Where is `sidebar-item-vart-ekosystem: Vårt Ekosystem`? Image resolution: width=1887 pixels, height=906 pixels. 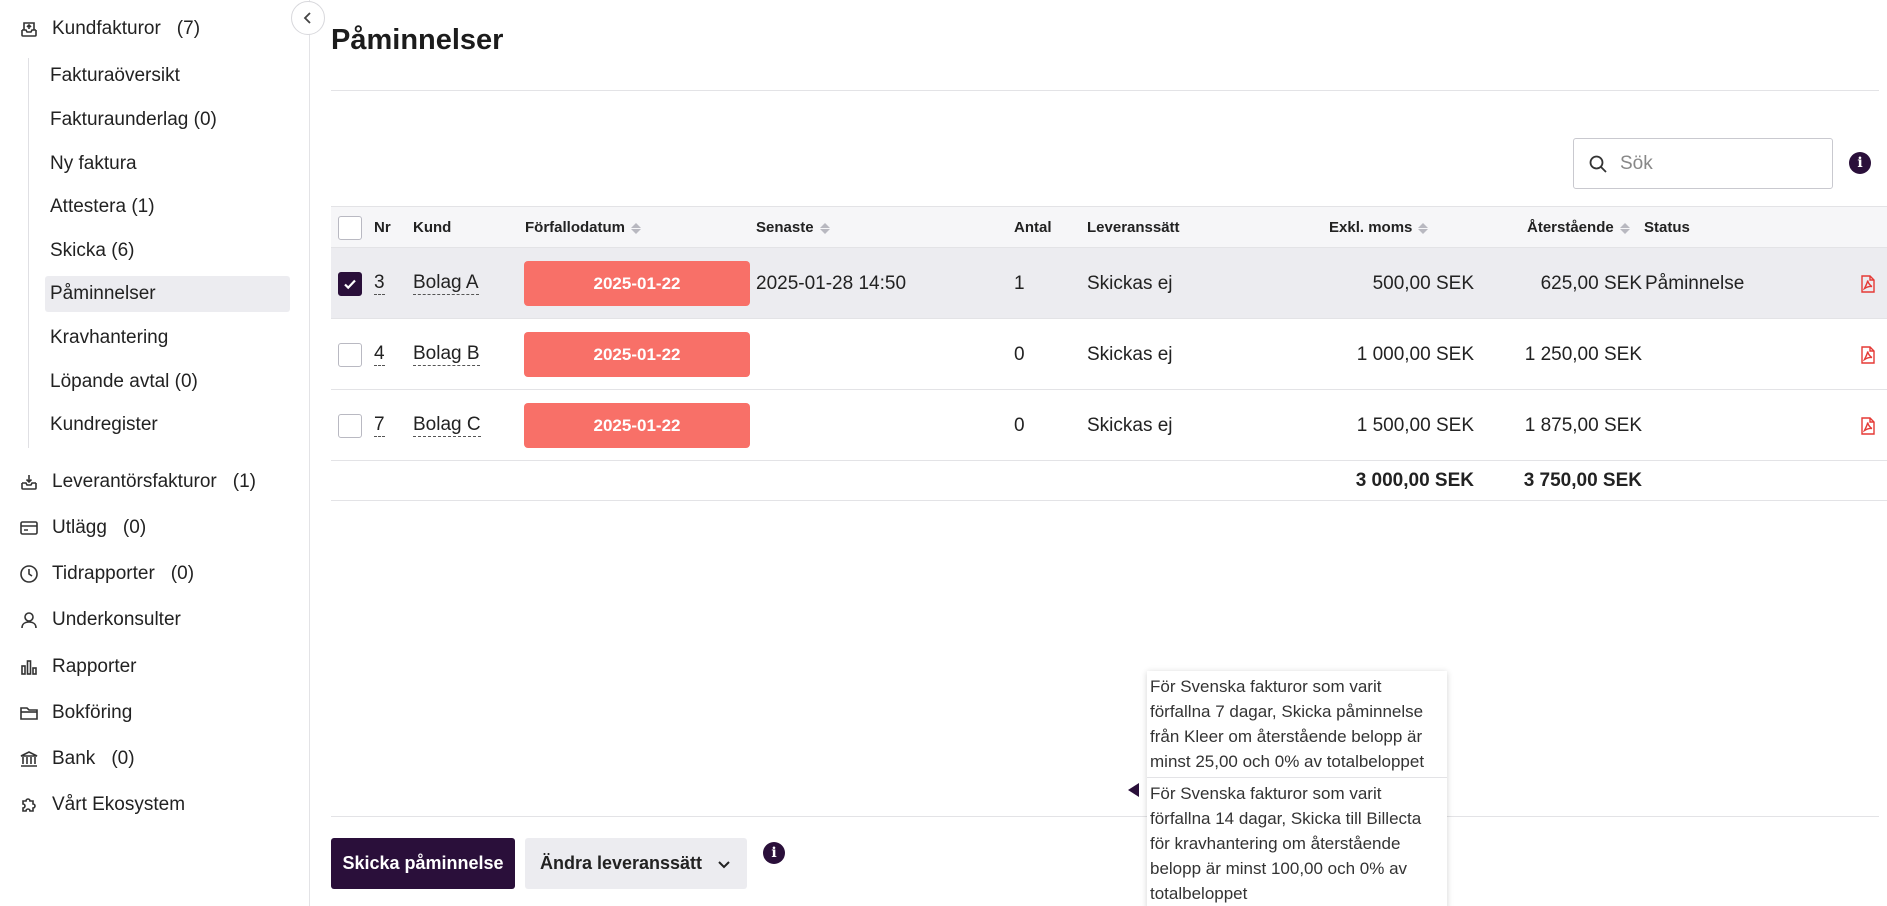
sidebar-item-vart-ekosystem: Vårt Ekosystem is located at coordinates (101, 805).